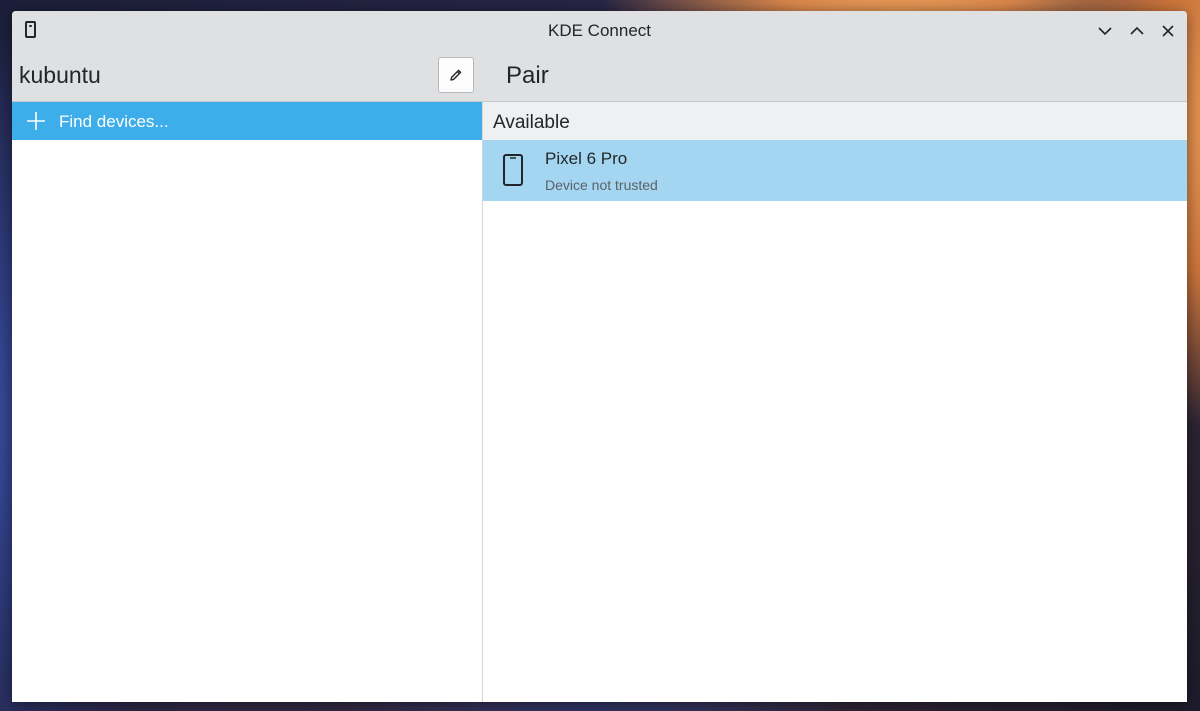 The height and width of the screenshot is (711, 1200). I want to click on rename-device-button, so click(456, 75).